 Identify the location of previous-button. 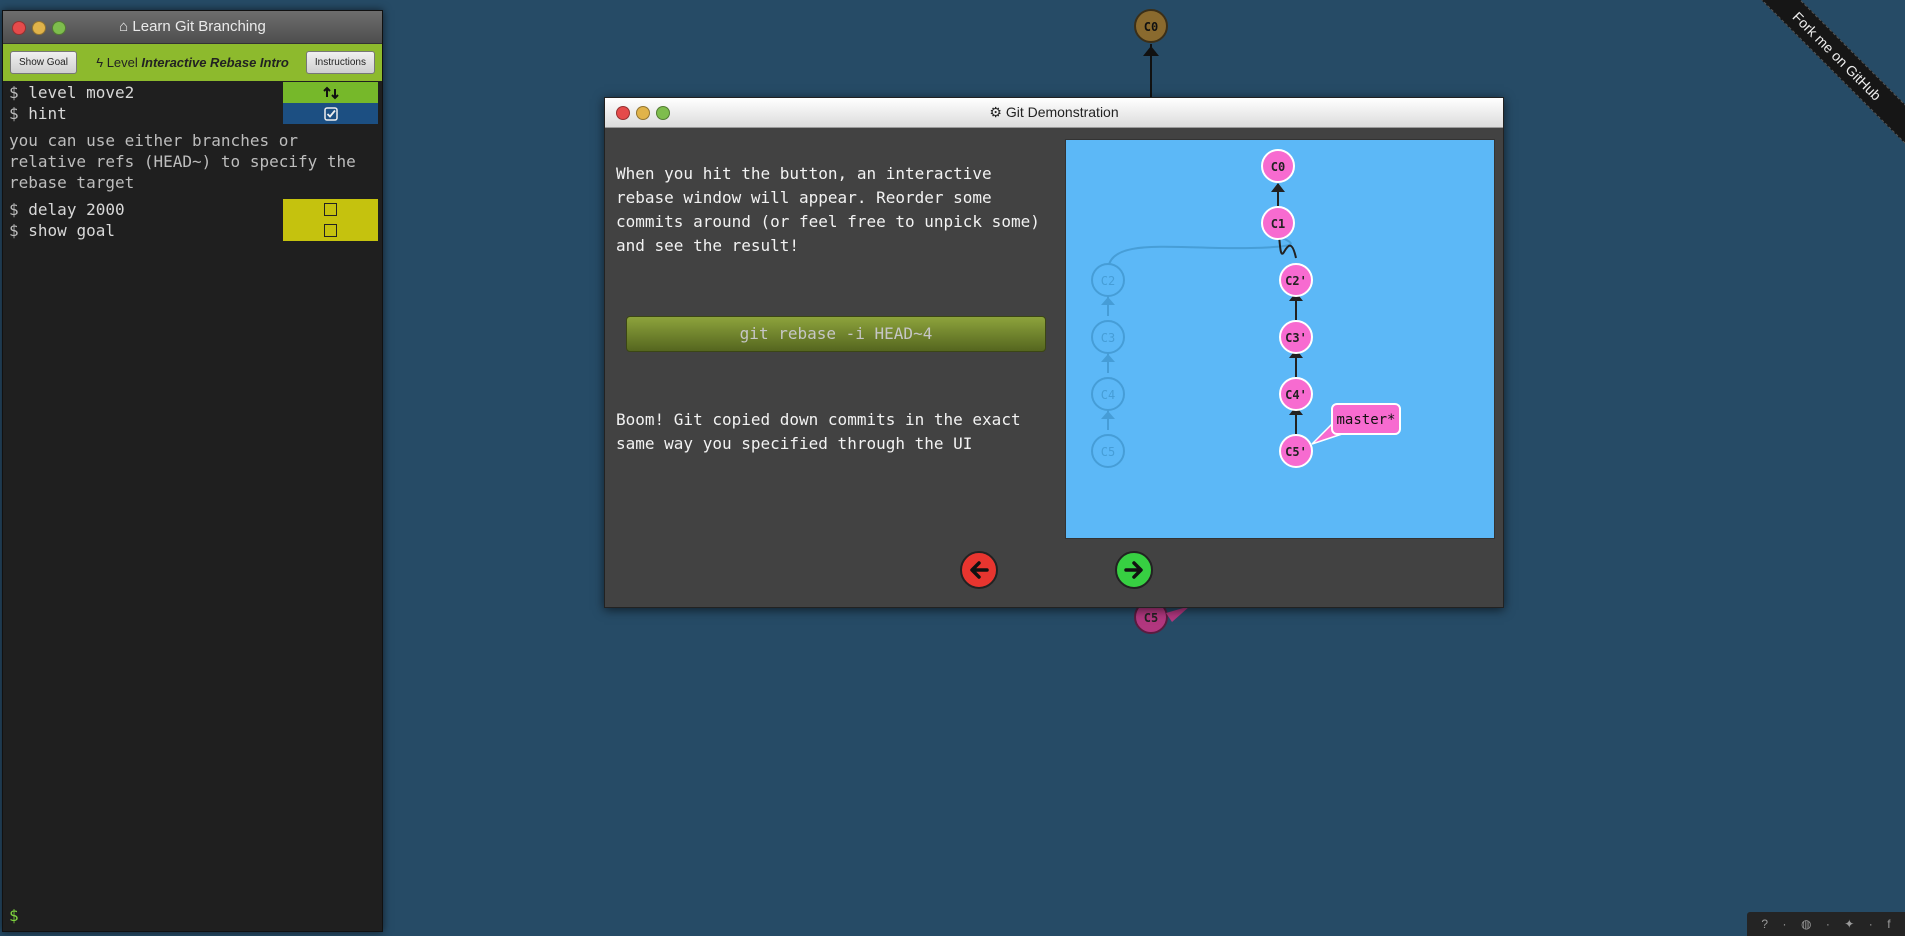
(979, 570).